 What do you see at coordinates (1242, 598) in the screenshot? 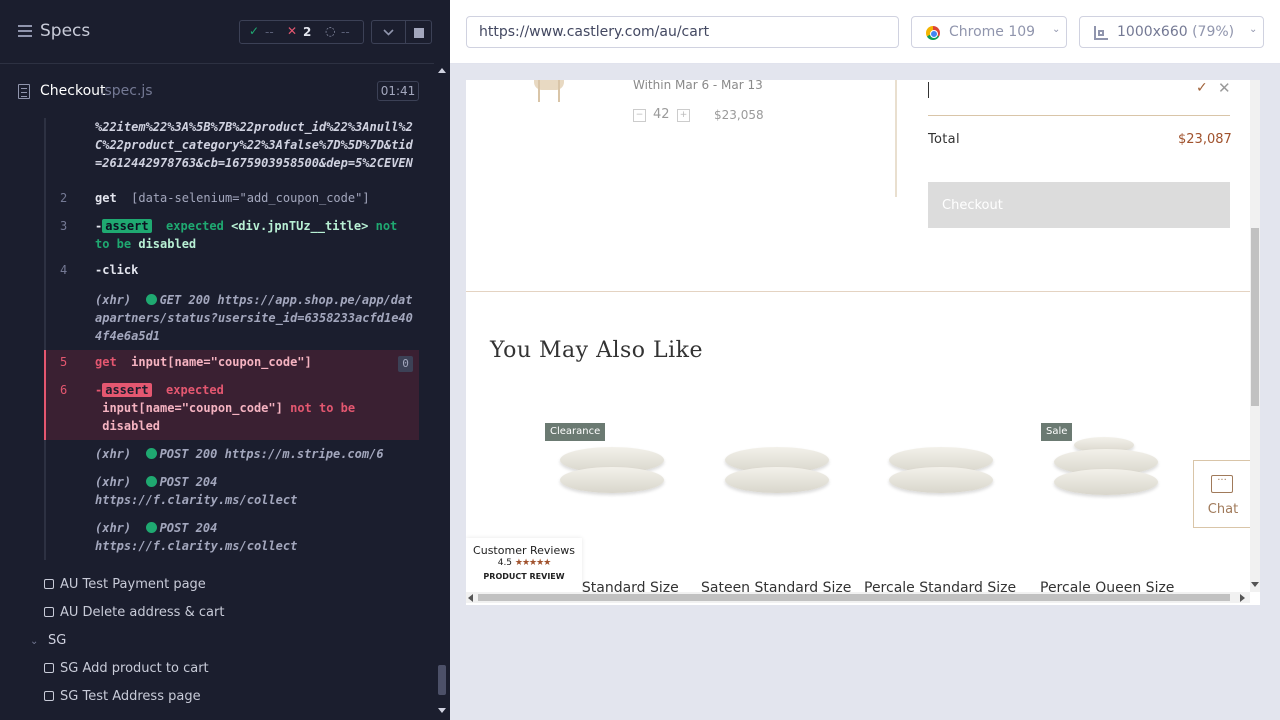
I see `scroll-right-icon` at bounding box center [1242, 598].